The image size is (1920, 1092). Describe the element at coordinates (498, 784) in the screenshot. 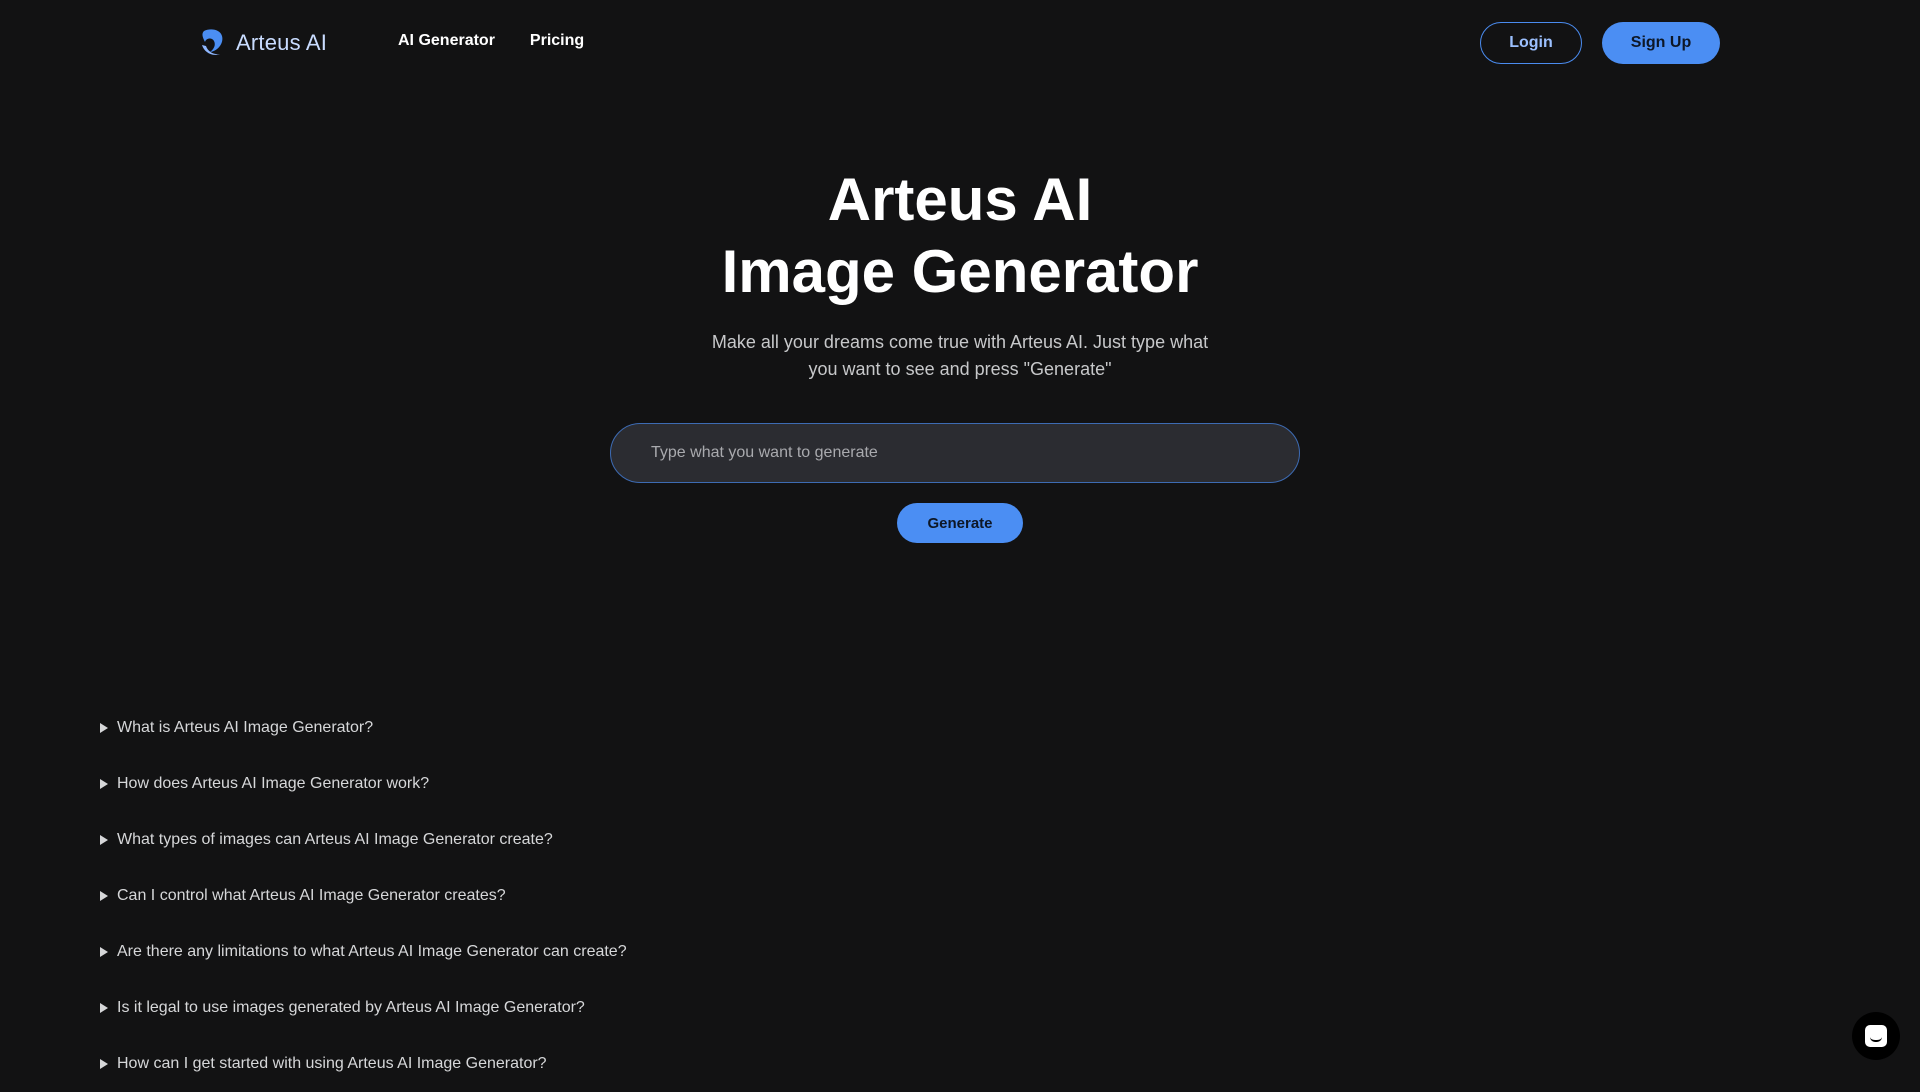

I see `faq-item: How does Arteus AI Image Generator work?` at that location.